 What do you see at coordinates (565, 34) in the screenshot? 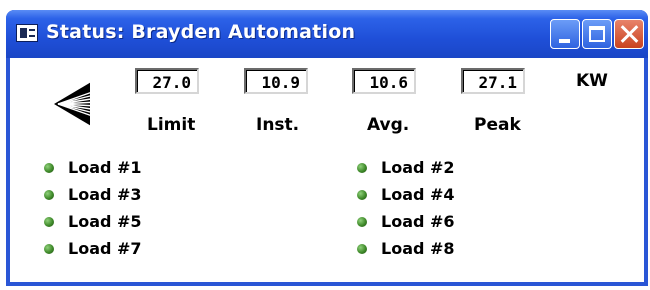
I see `minimize-button` at bounding box center [565, 34].